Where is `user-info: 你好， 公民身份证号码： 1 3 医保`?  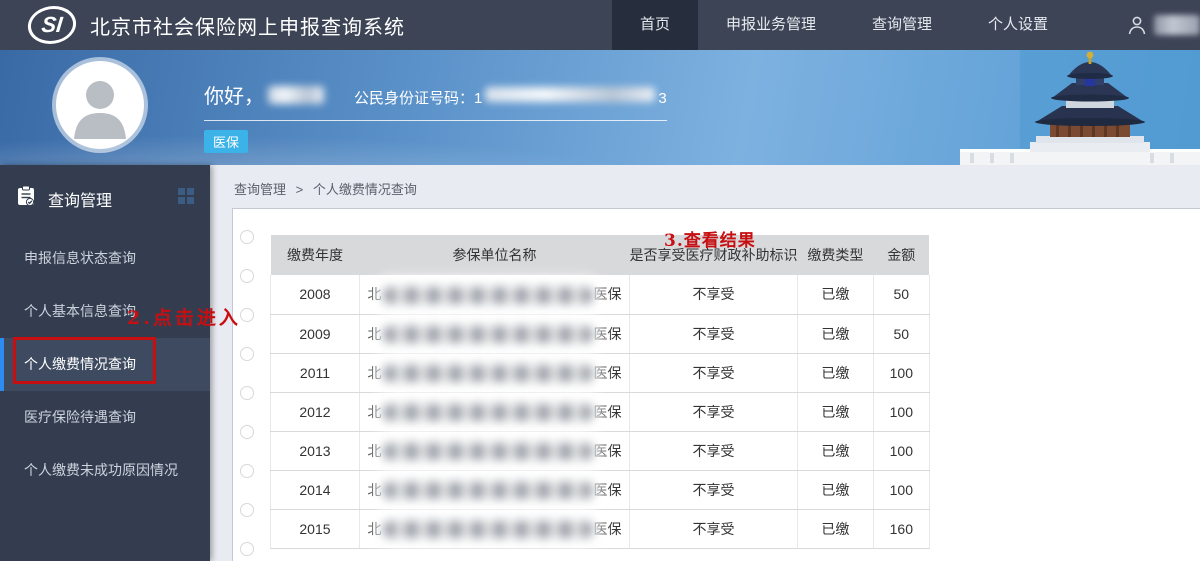
user-info: 你好， 公民身份证号码： 1 3 医保 is located at coordinates (435, 116).